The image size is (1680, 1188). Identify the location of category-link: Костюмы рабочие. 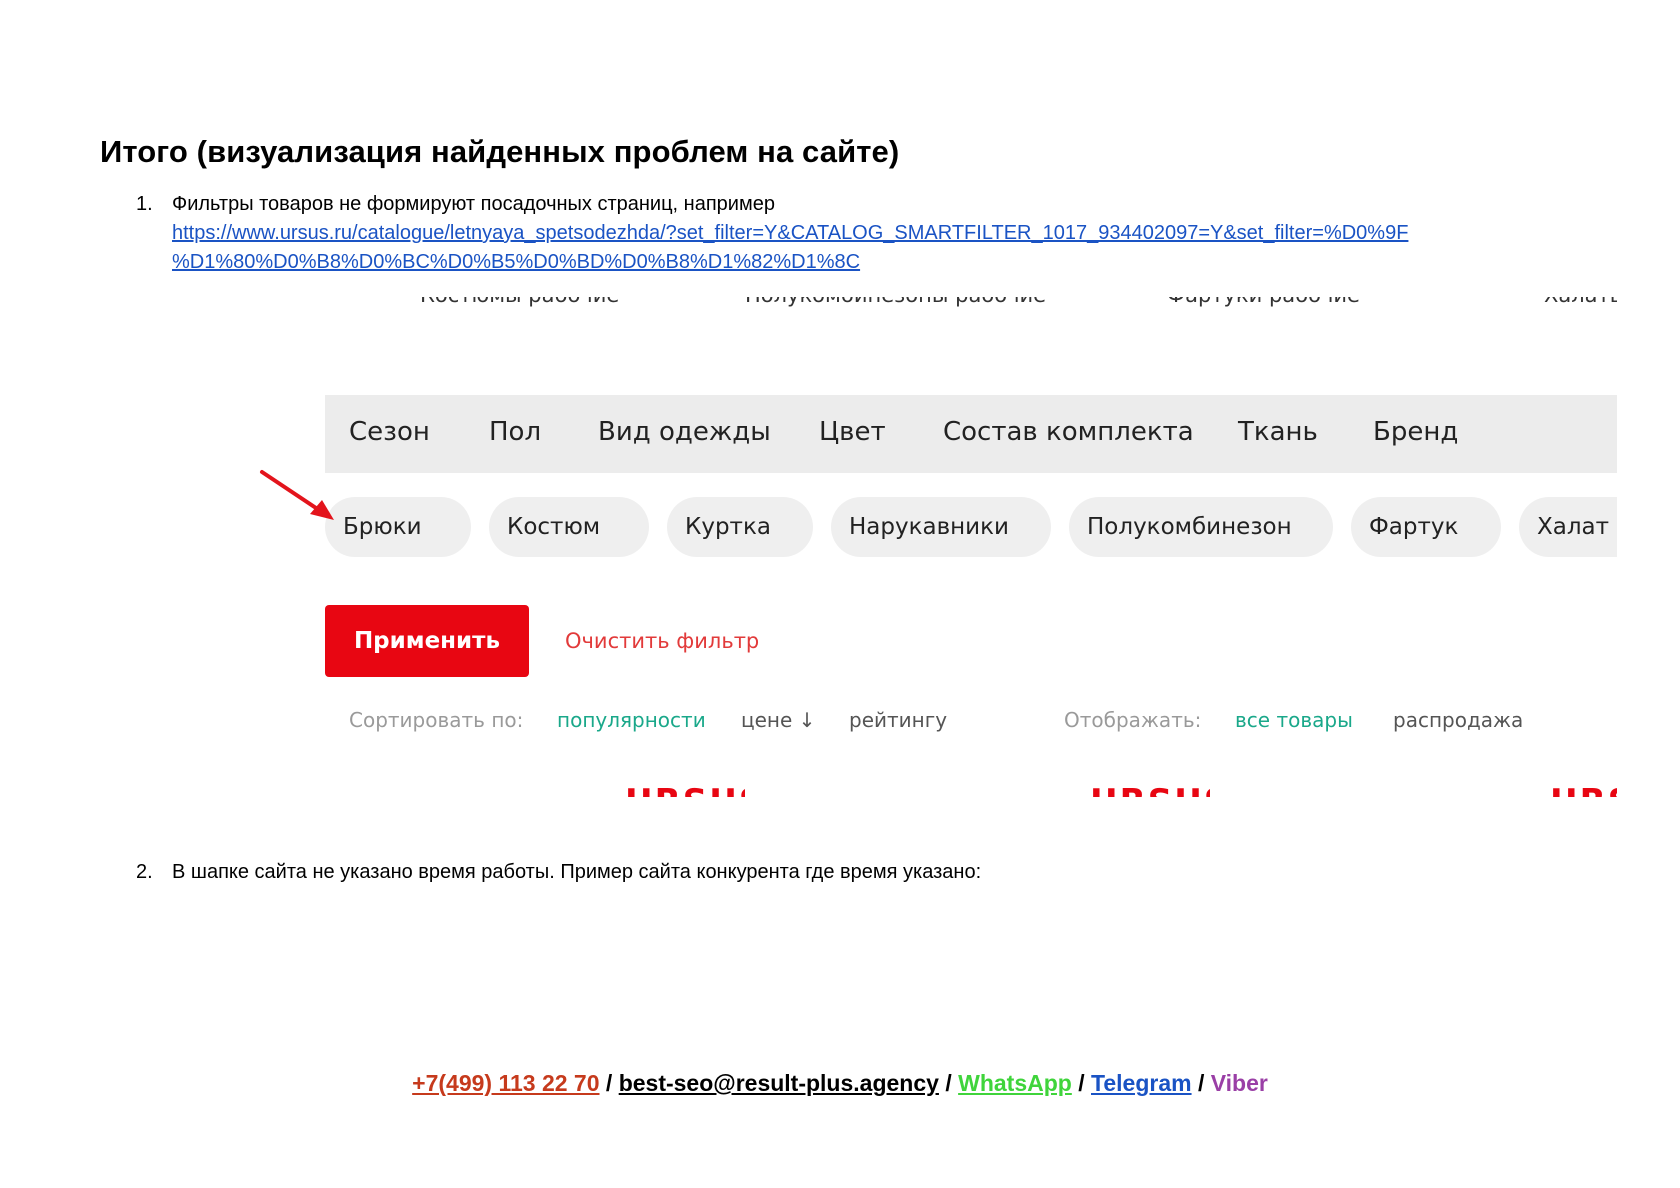
(519, 302).